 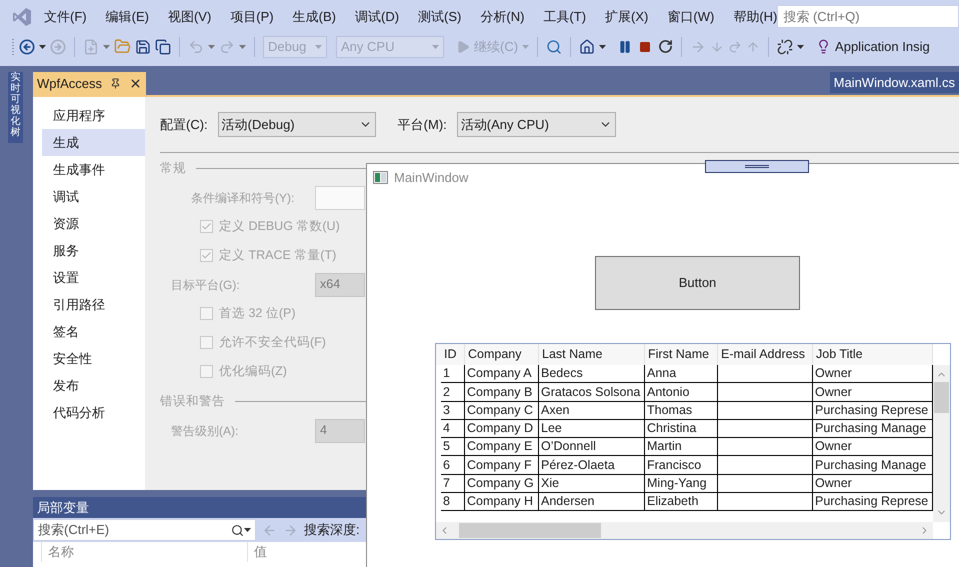 I want to click on restart-icon, so click(x=666, y=46).